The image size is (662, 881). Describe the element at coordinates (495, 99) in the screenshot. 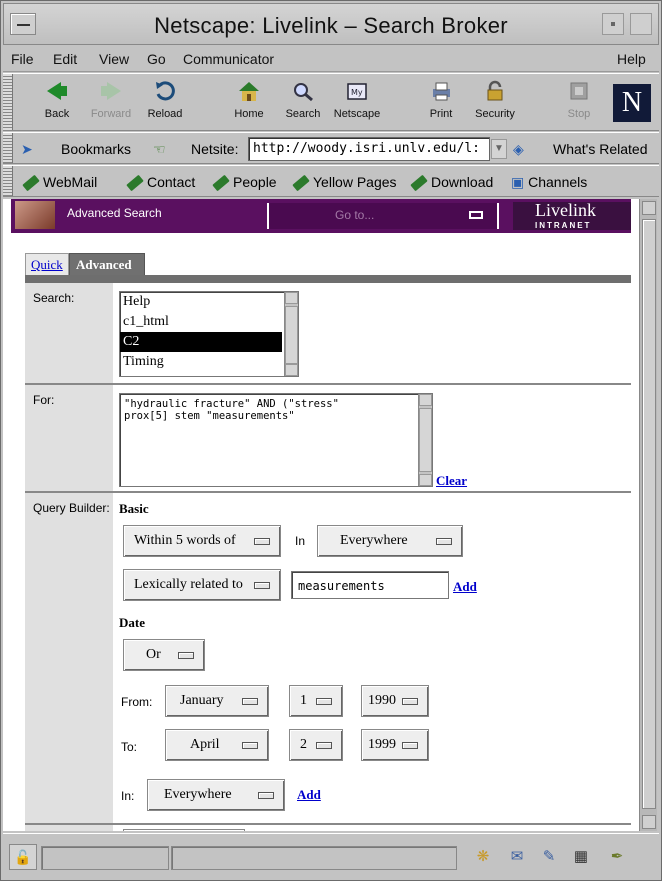

I see `security-button: Security` at that location.